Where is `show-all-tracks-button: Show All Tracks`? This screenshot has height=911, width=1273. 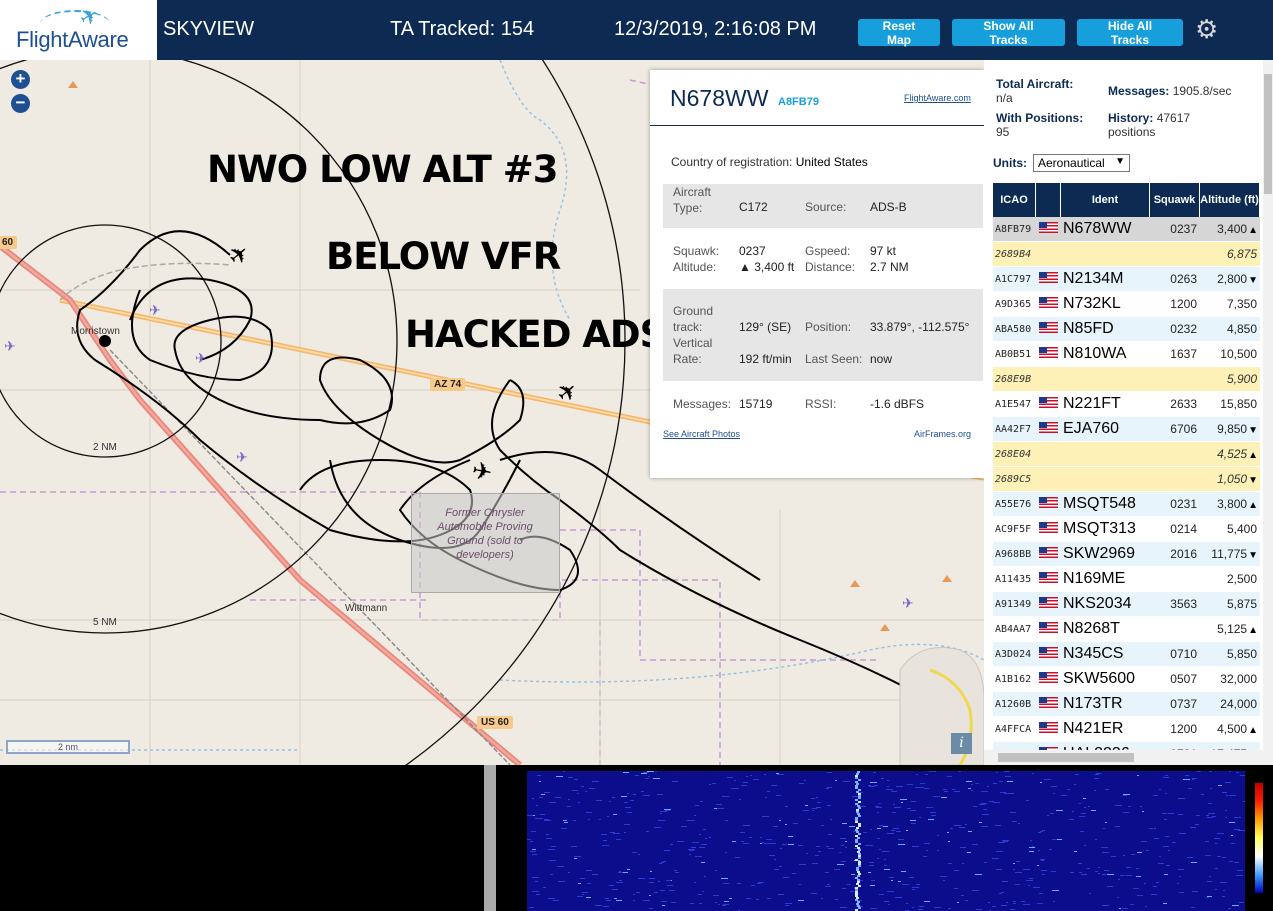
show-all-tracks-button: Show All Tracks is located at coordinates (1008, 33).